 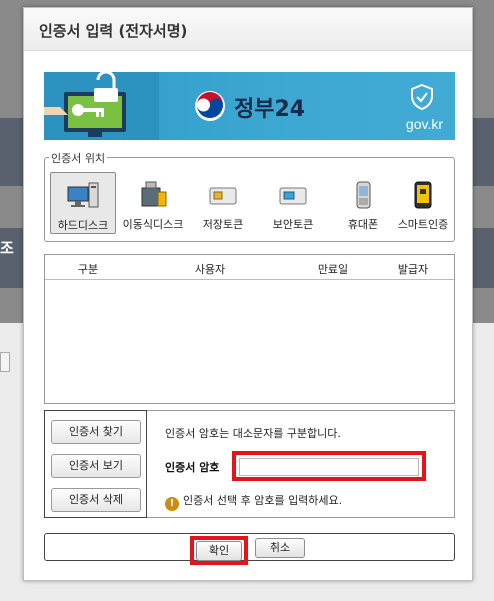 What do you see at coordinates (333, 269) in the screenshot?
I see `column-header-expiry: 만료일` at bounding box center [333, 269].